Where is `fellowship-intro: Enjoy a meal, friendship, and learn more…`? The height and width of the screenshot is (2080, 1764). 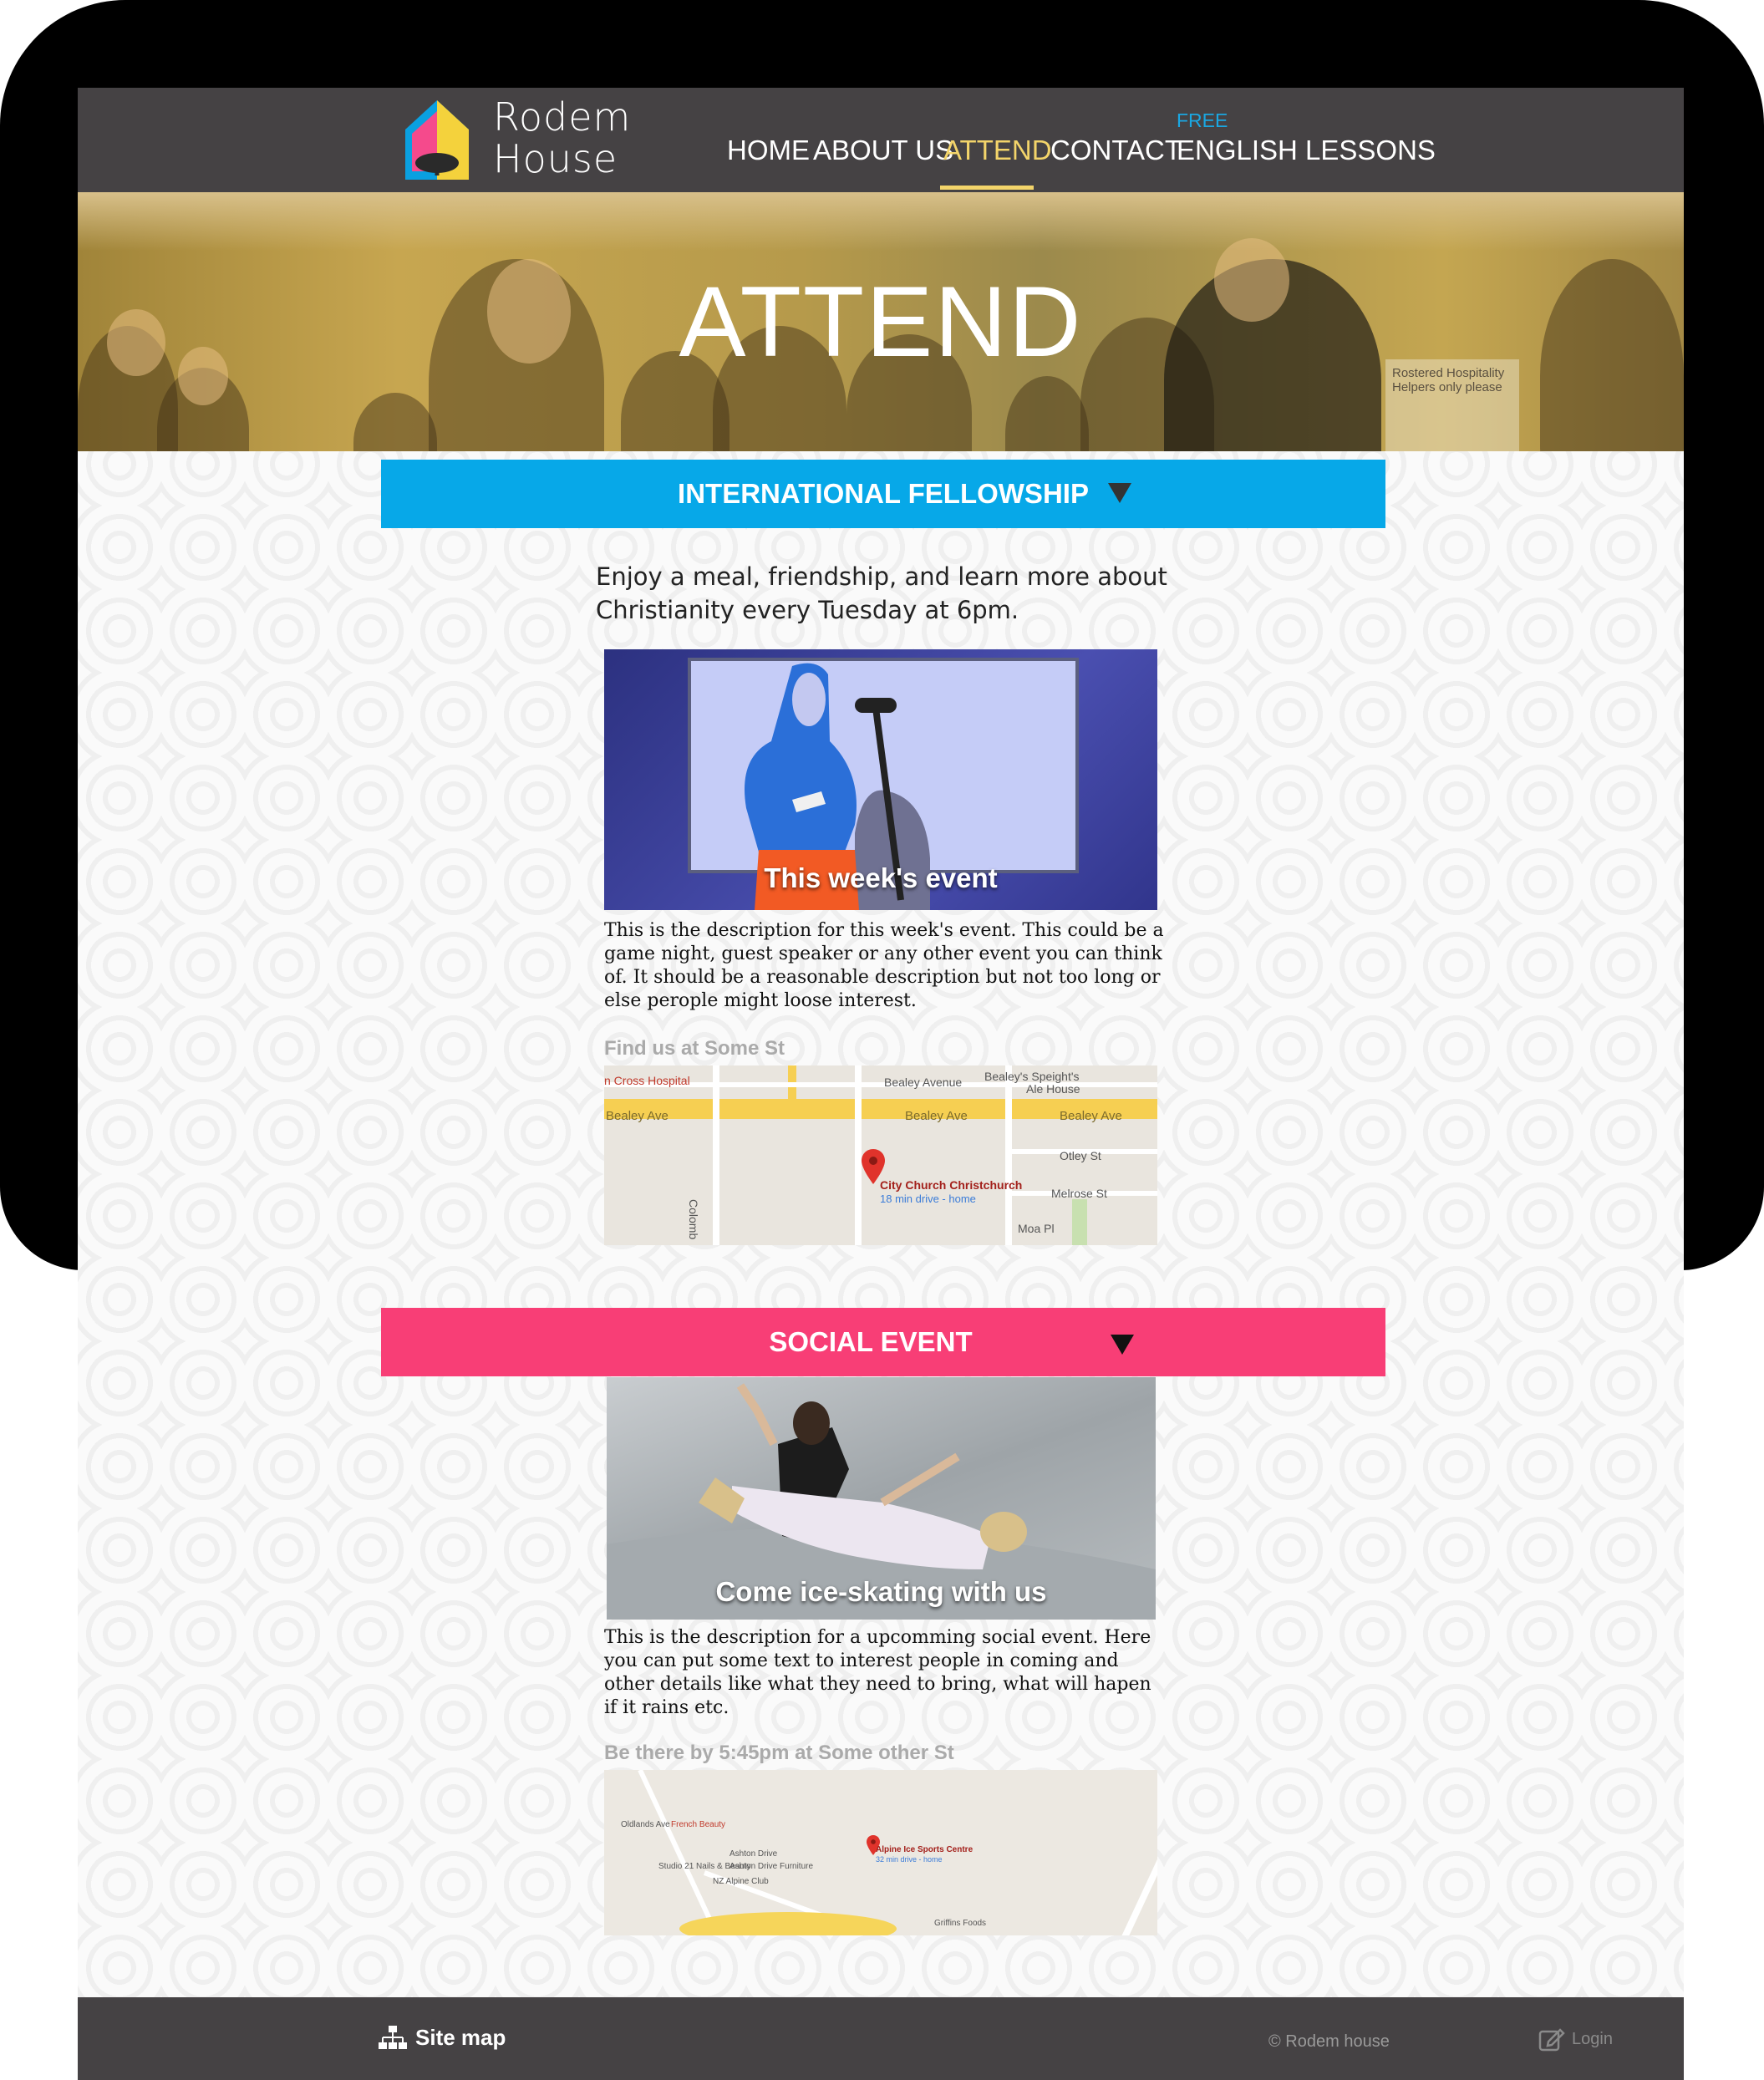
fellowship-intro: Enjoy a meal, friendship, and learn more… is located at coordinates (881, 593).